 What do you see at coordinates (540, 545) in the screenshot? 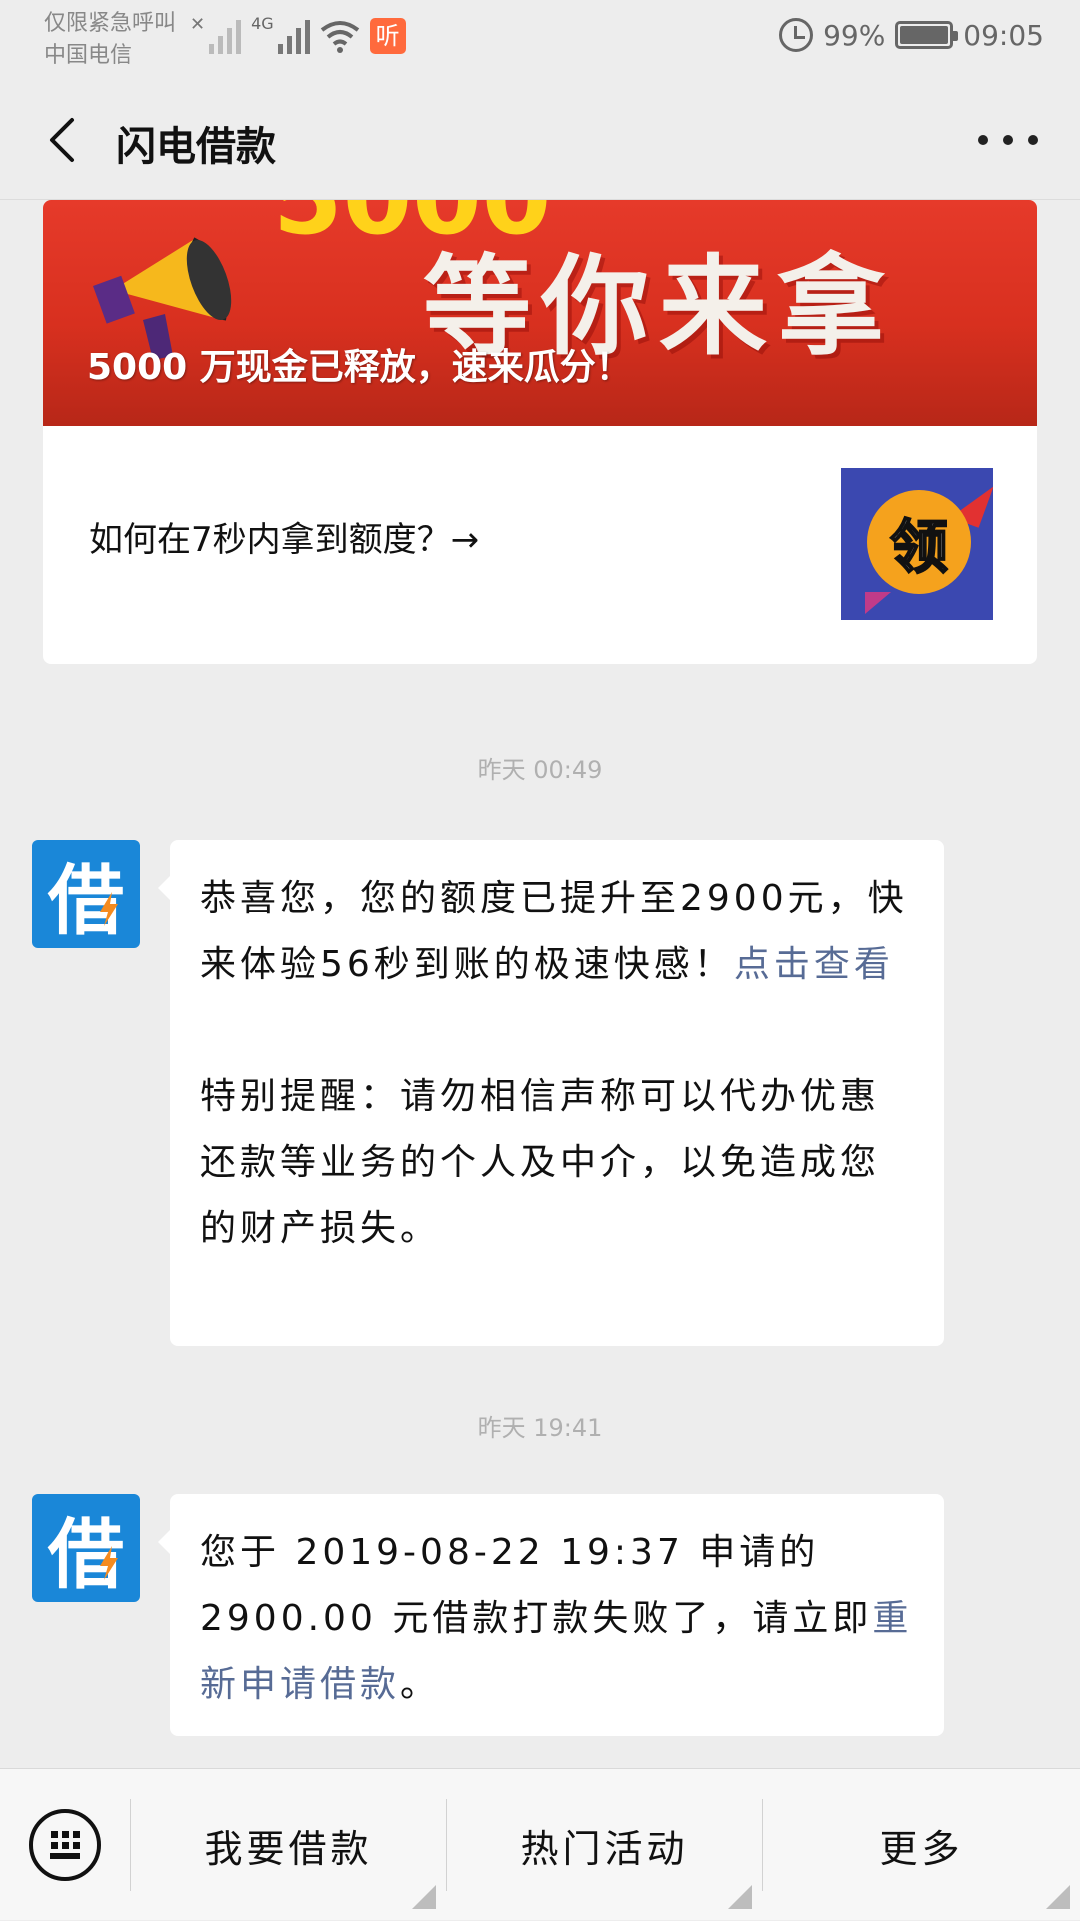
I see `sub-article-item: 如何在7秒内拿到额度？→ 领` at bounding box center [540, 545].